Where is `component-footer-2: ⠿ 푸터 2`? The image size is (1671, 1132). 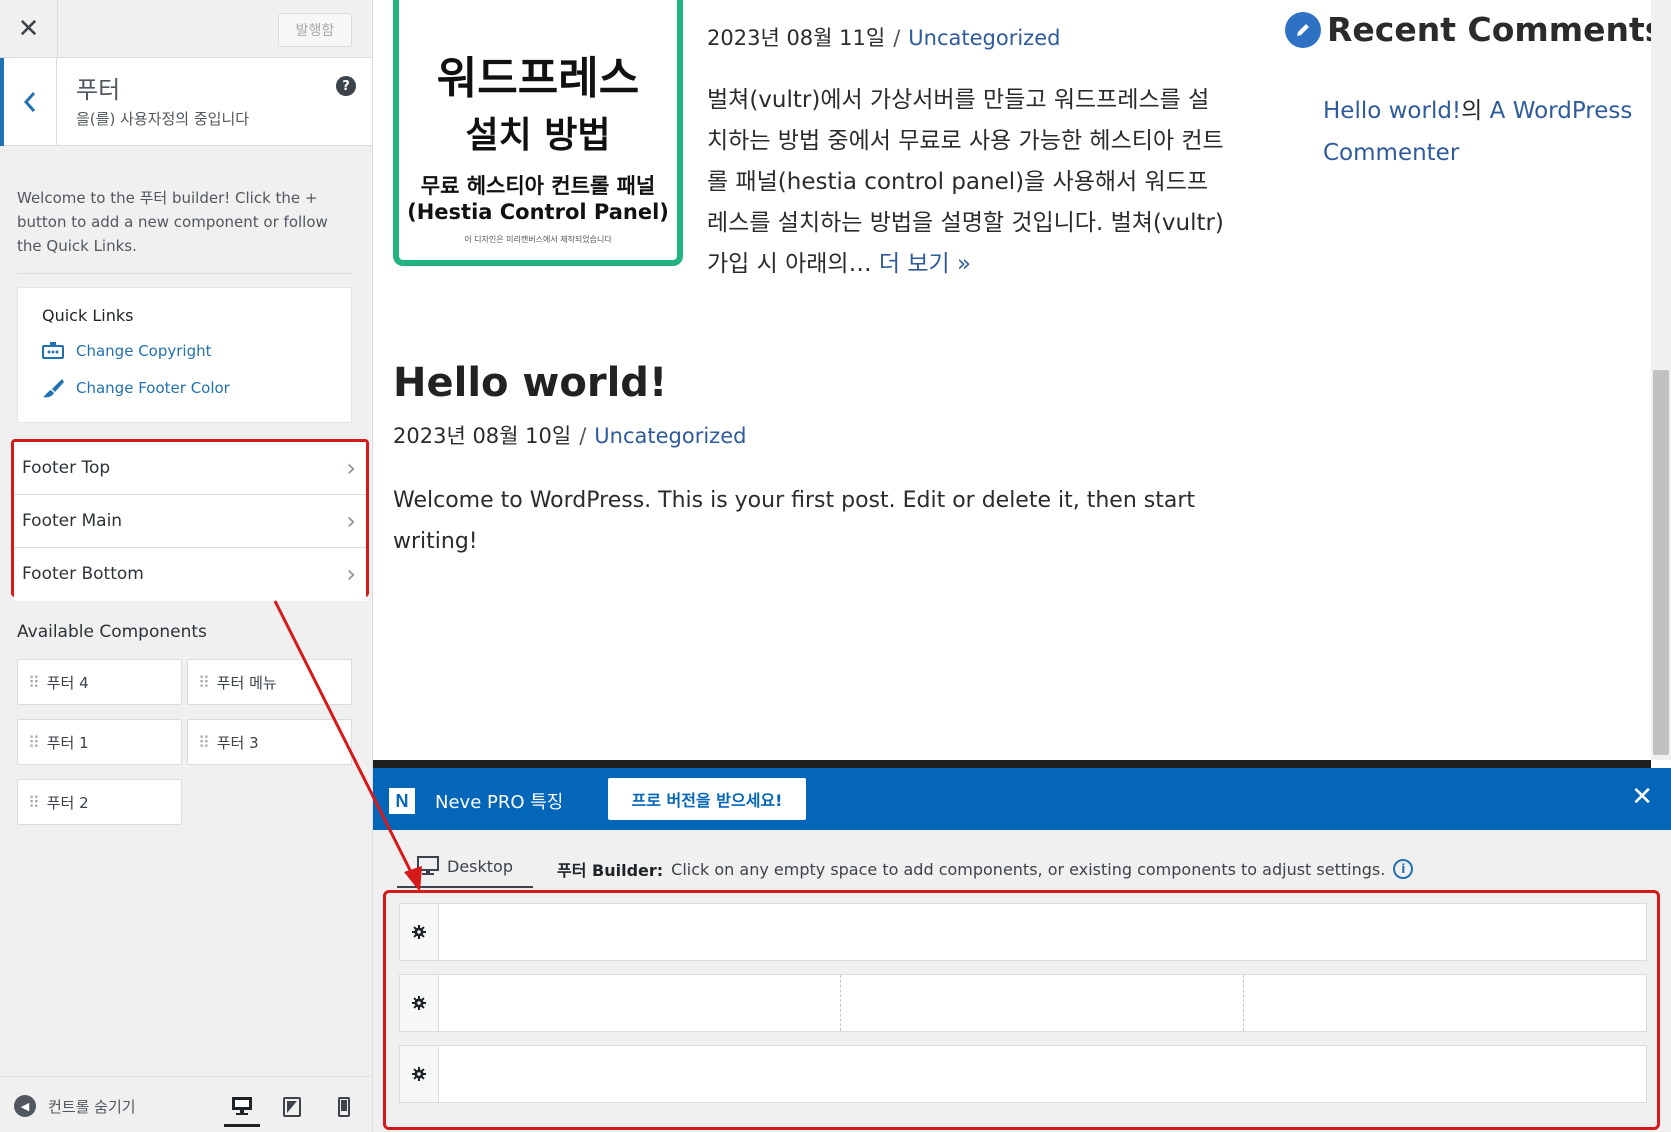
component-footer-2: ⠿ 푸터 2 is located at coordinates (99, 802).